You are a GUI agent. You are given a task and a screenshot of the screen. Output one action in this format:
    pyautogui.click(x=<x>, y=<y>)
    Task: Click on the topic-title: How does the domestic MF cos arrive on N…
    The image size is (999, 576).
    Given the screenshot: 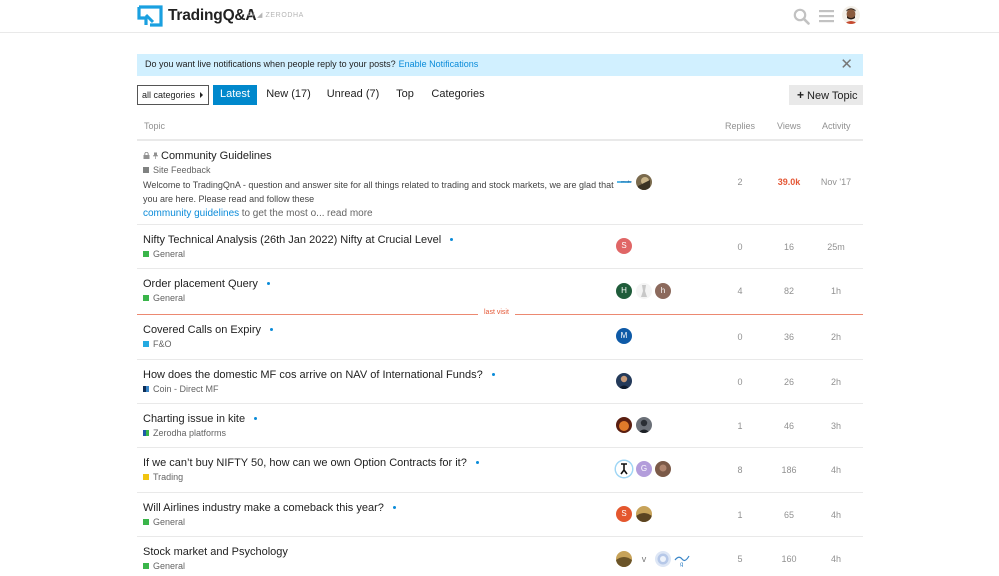 What is the action you would take?
    pyautogui.click(x=313, y=375)
    